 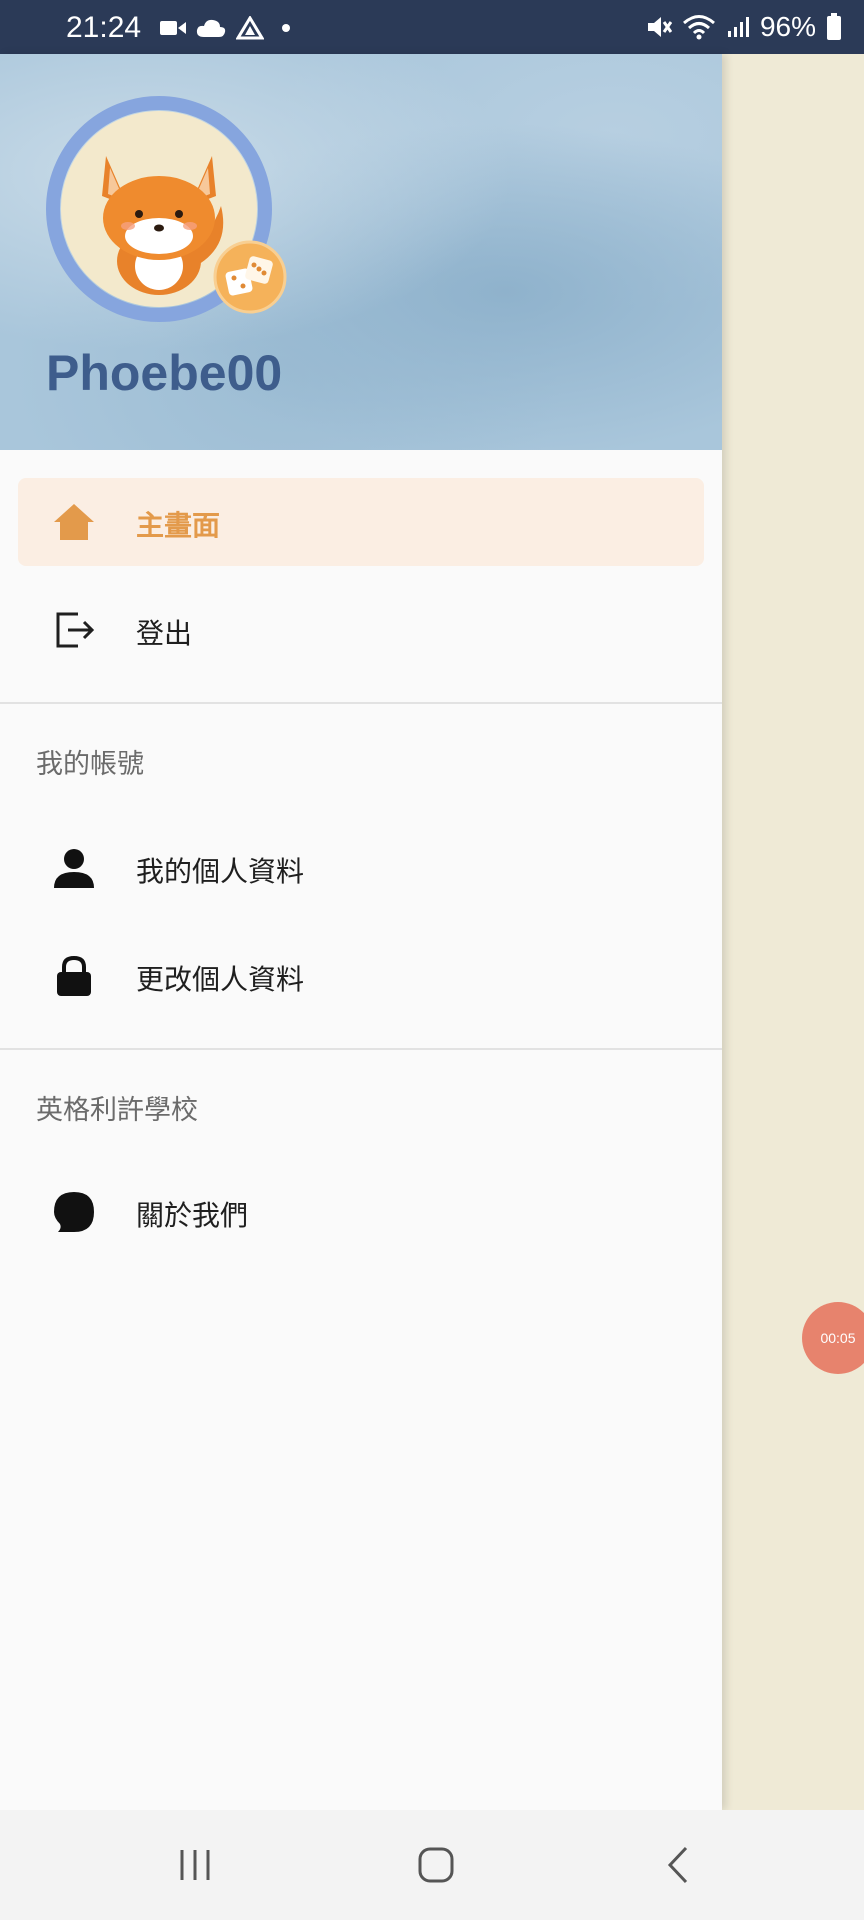 I want to click on section-title-school: 英格利許學校, so click(x=117, y=1110).